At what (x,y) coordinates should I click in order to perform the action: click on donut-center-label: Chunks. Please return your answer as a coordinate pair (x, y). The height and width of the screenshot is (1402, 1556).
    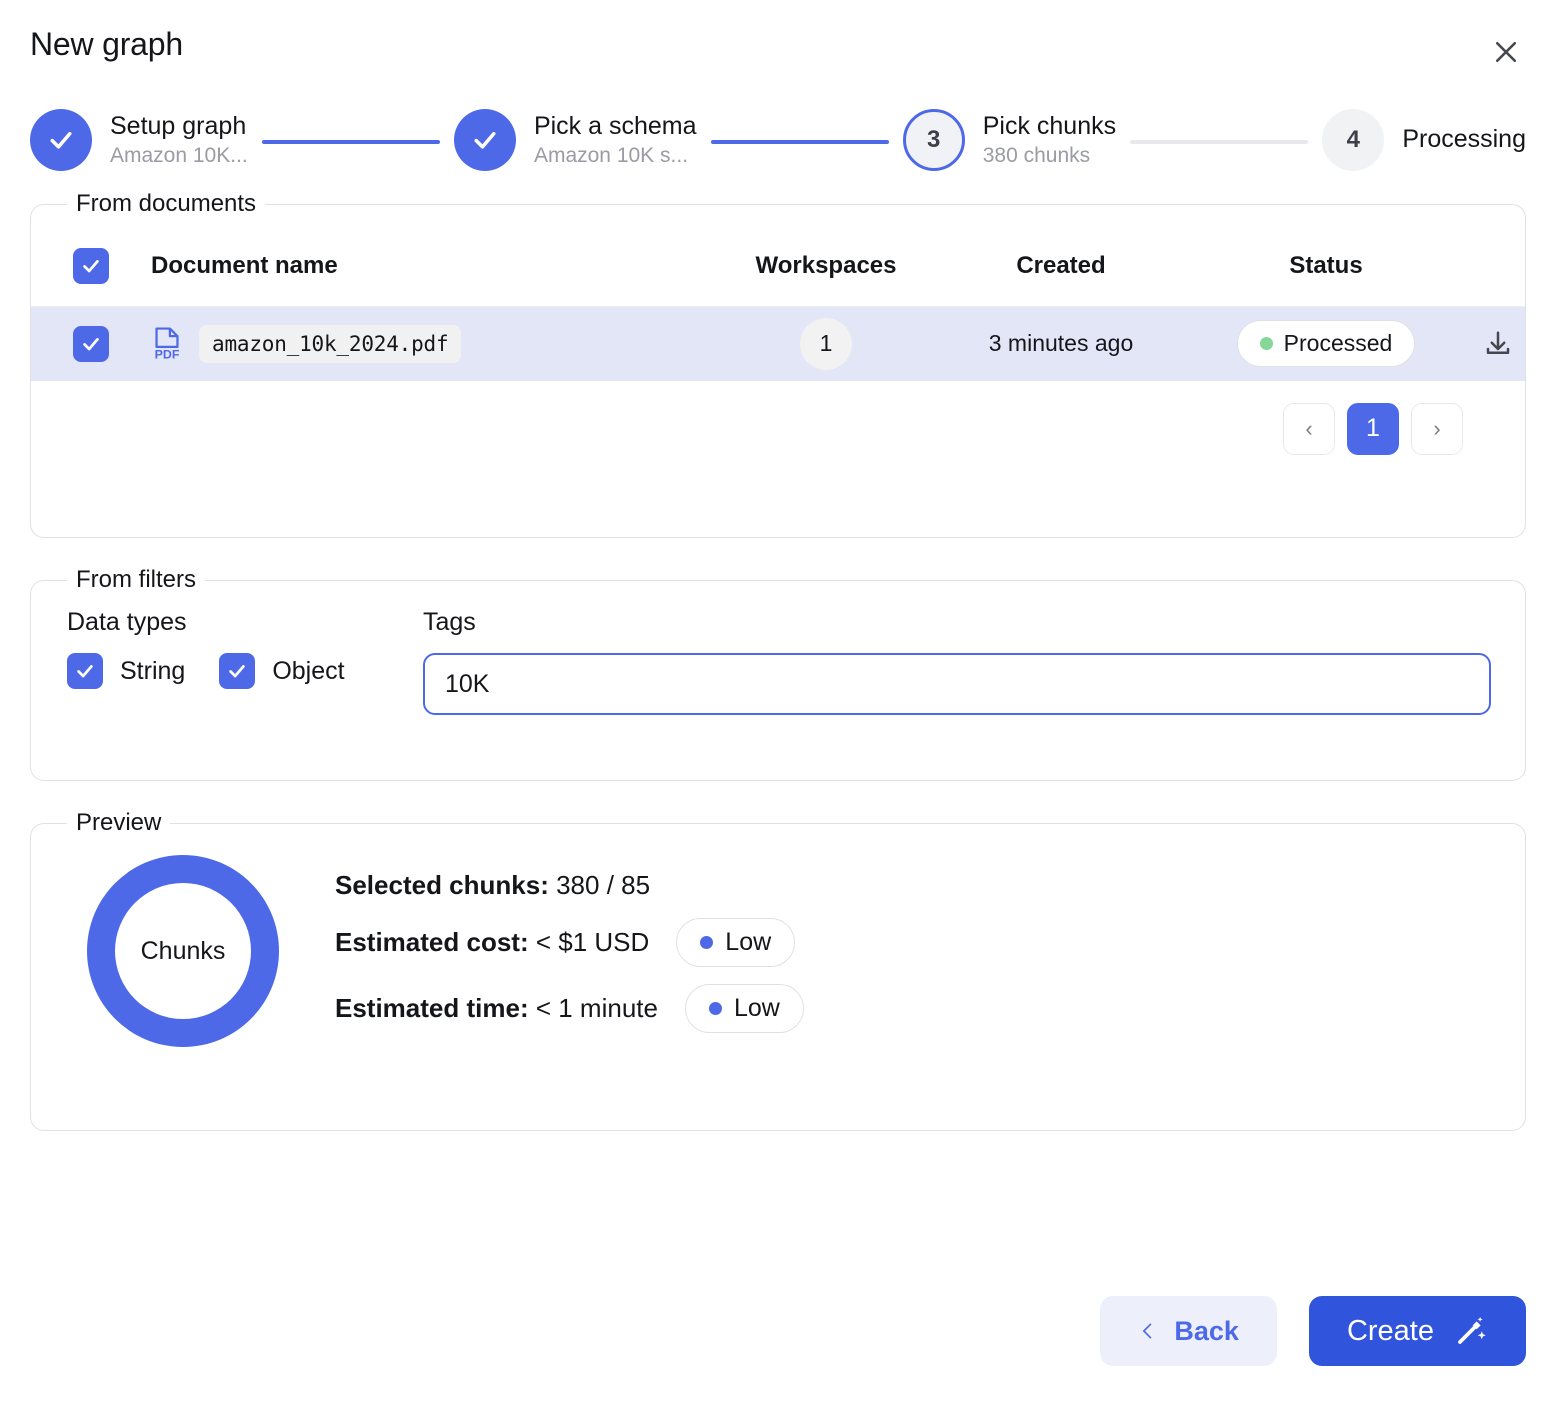
    Looking at the image, I should click on (183, 951).